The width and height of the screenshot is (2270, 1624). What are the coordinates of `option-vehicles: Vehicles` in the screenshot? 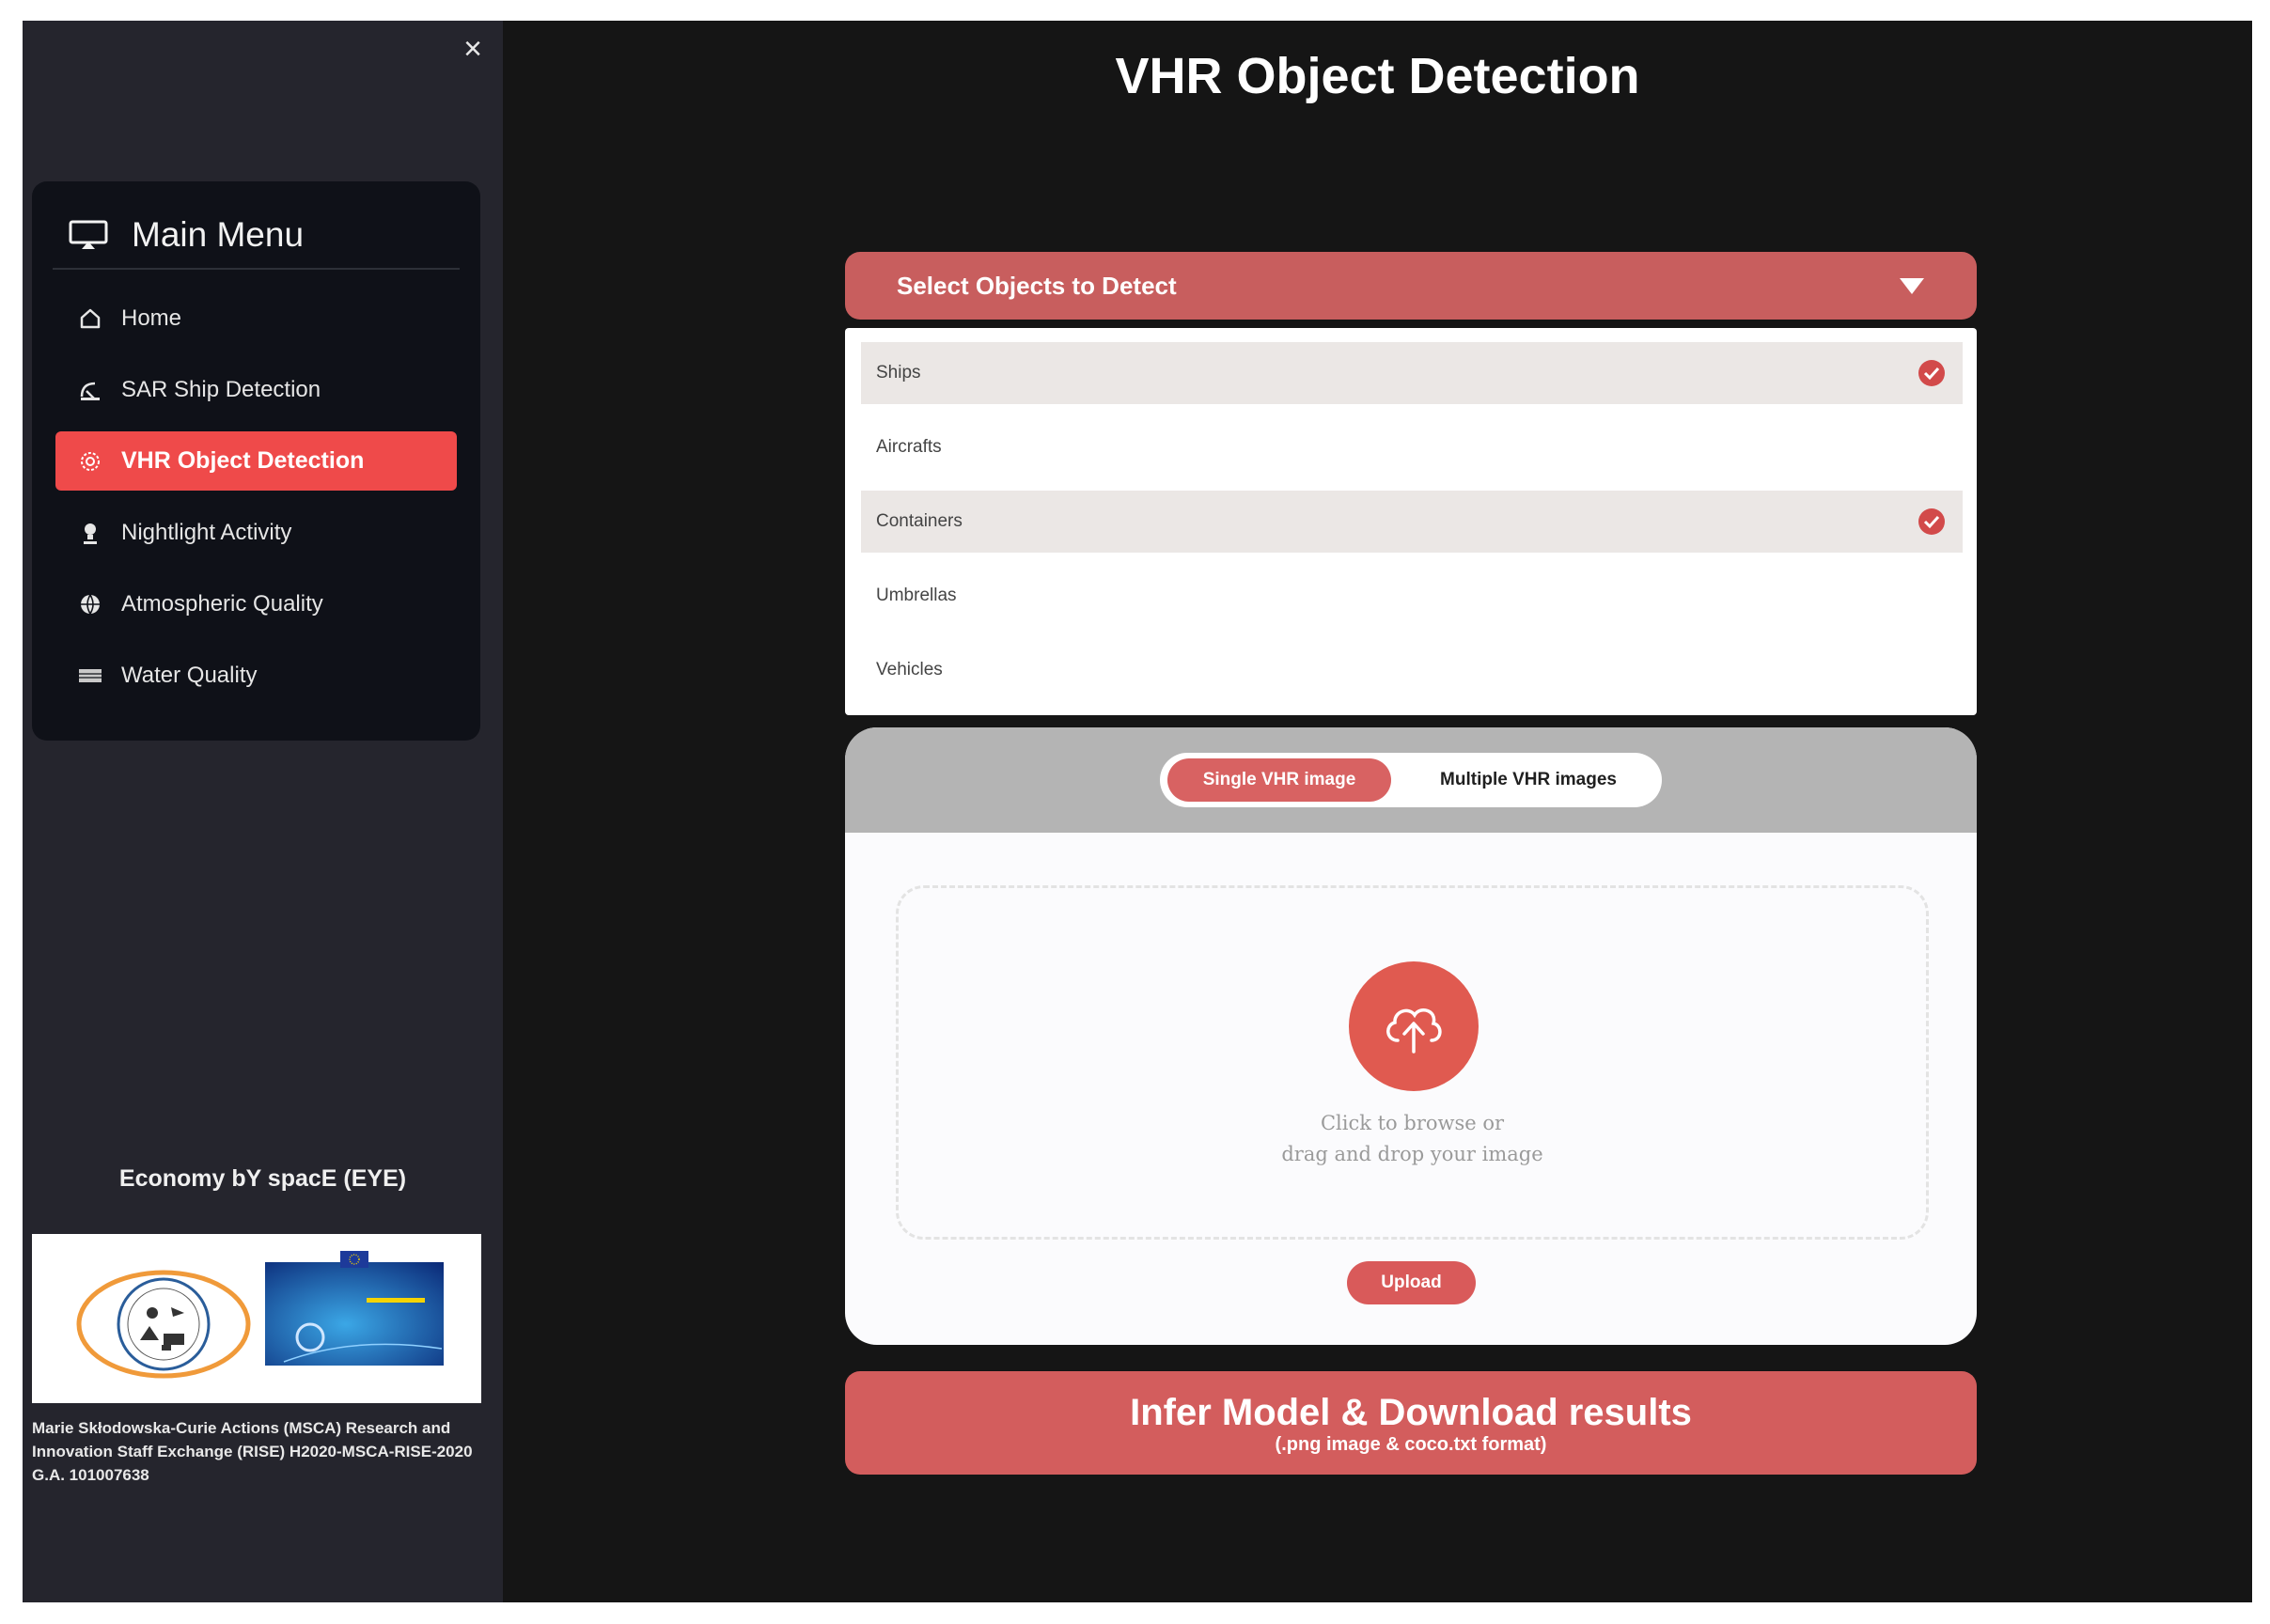 It's located at (1412, 670).